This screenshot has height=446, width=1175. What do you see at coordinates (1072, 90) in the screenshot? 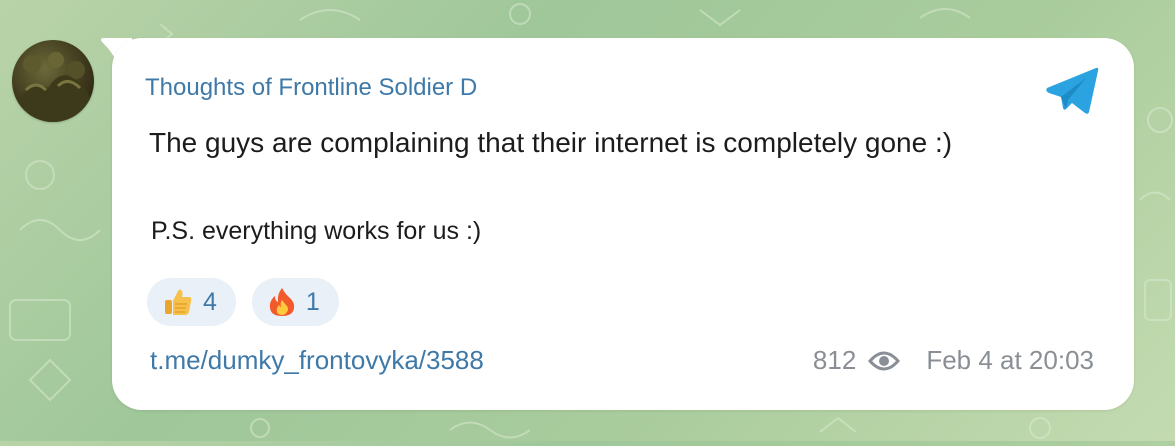
I see `telegram-logo-icon` at bounding box center [1072, 90].